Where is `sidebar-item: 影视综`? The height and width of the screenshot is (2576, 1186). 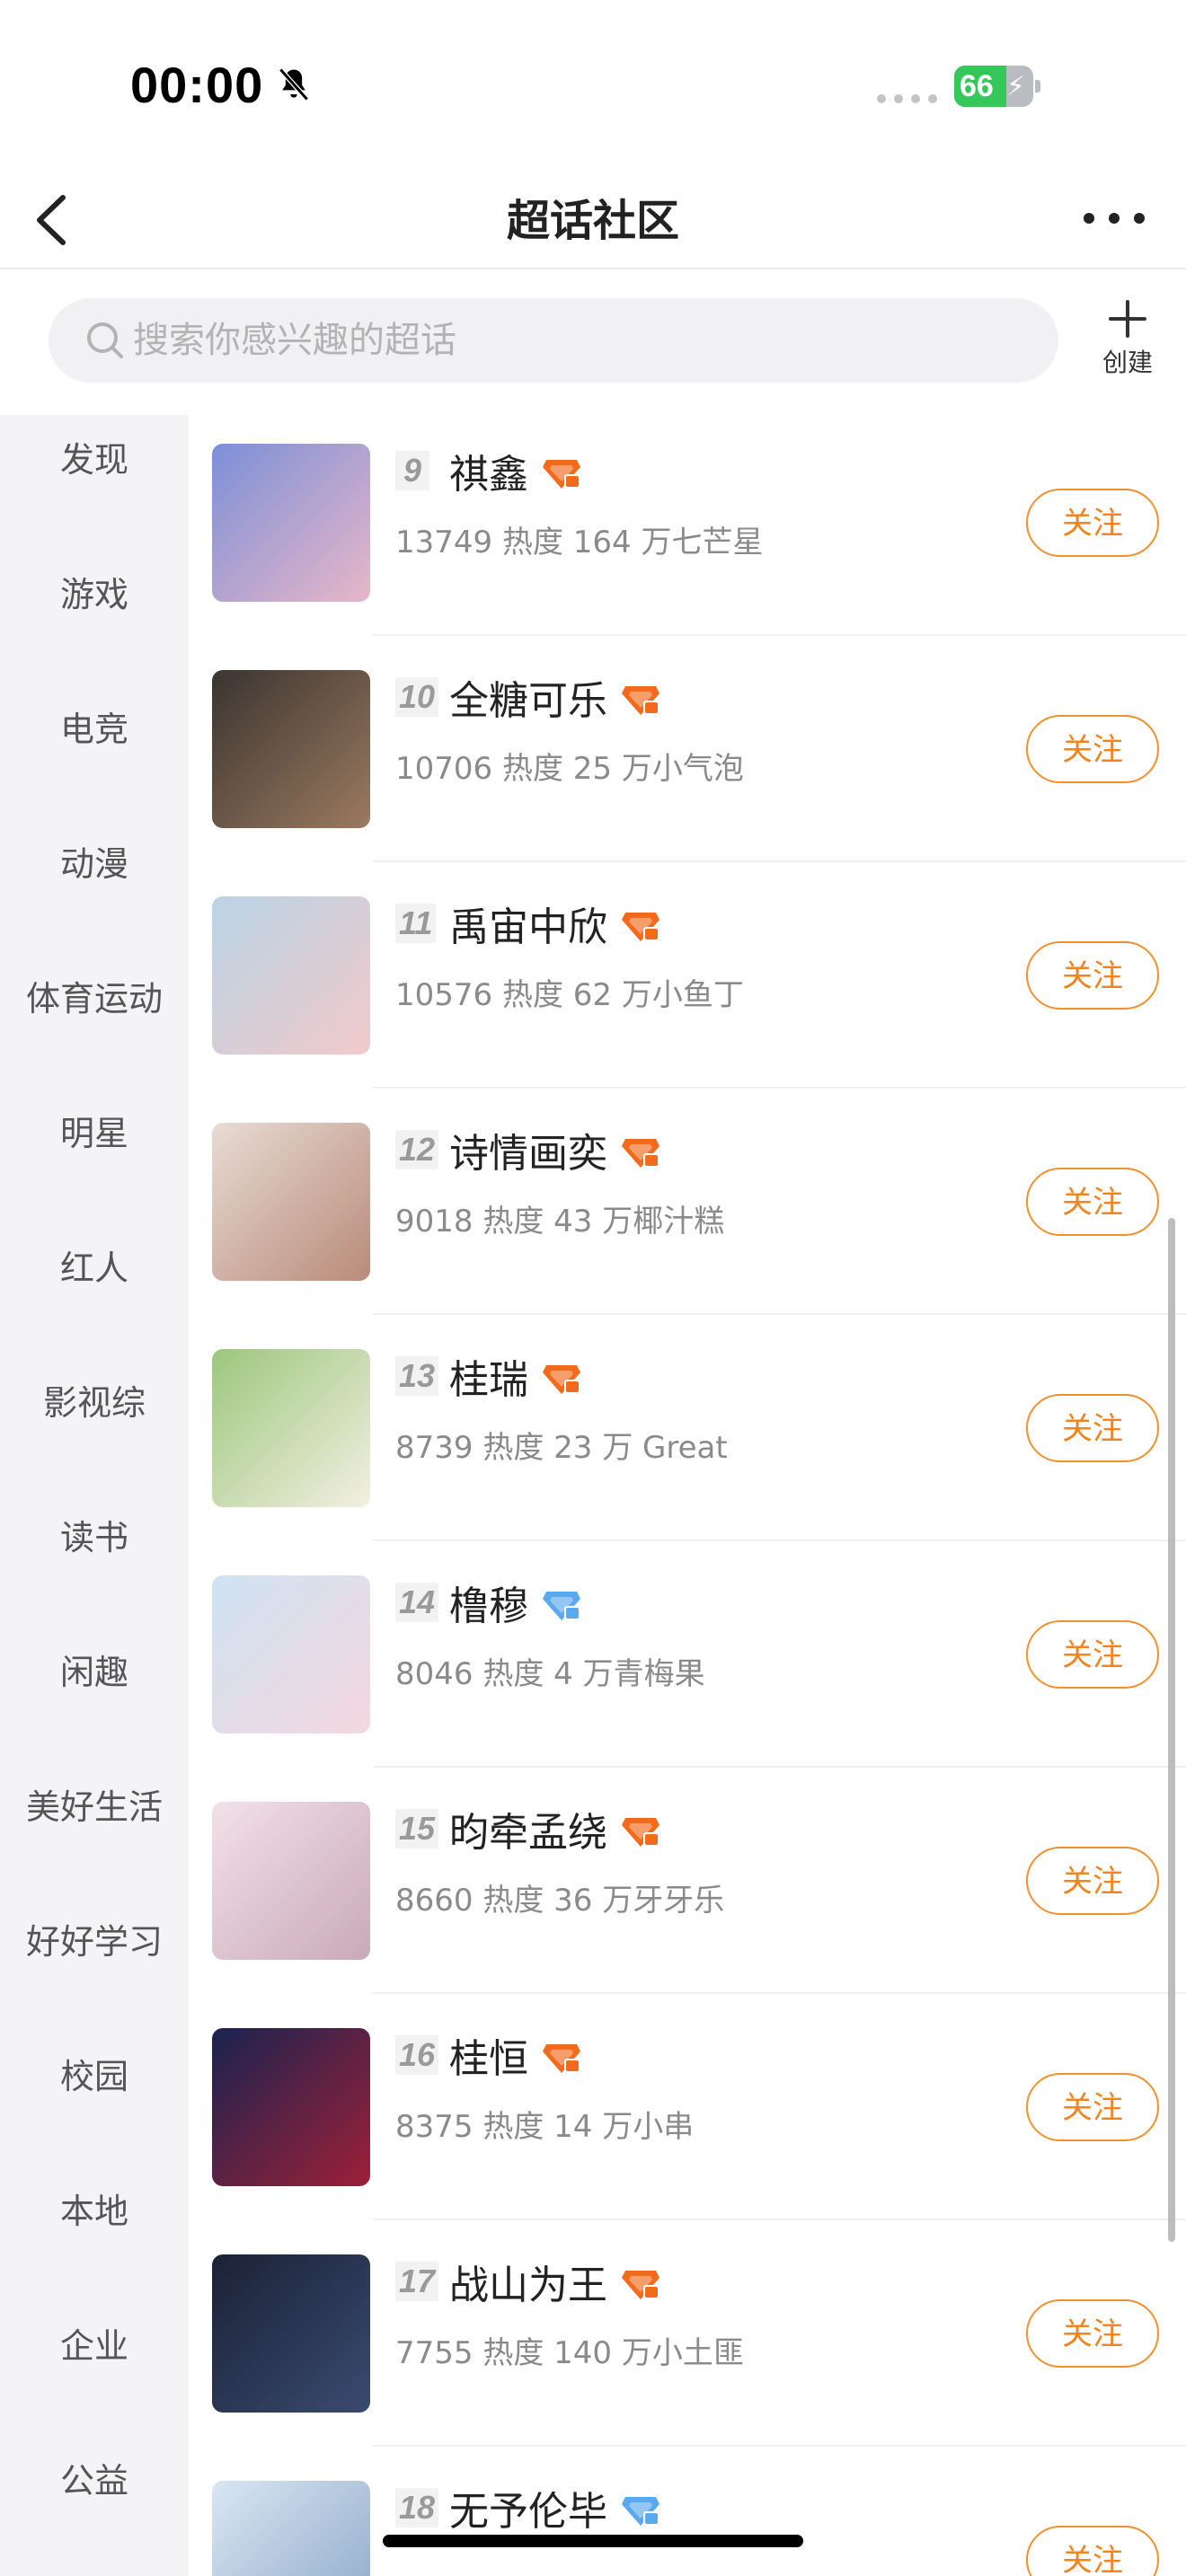
sidebar-item: 影视综 is located at coordinates (94, 1403).